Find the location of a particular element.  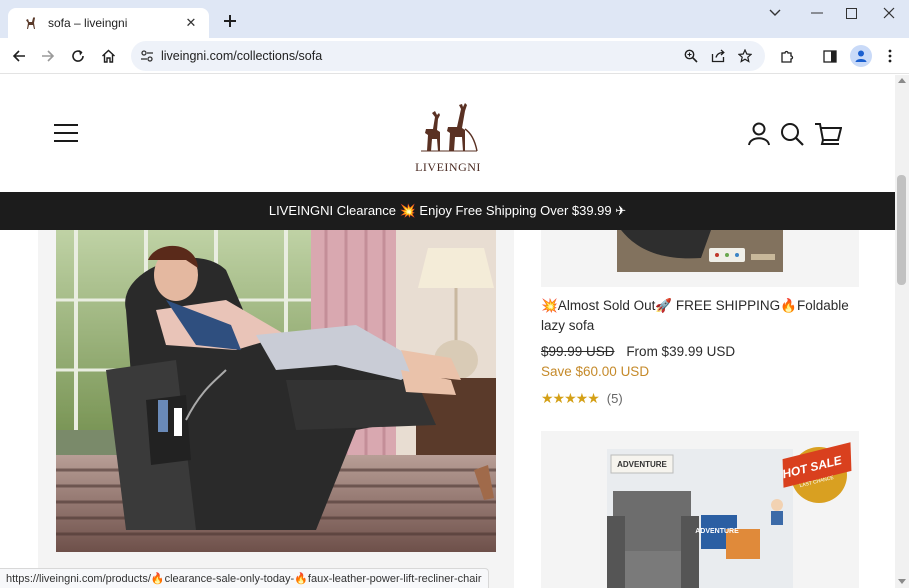

compare-at-price: $99.99 USD is located at coordinates (578, 351).